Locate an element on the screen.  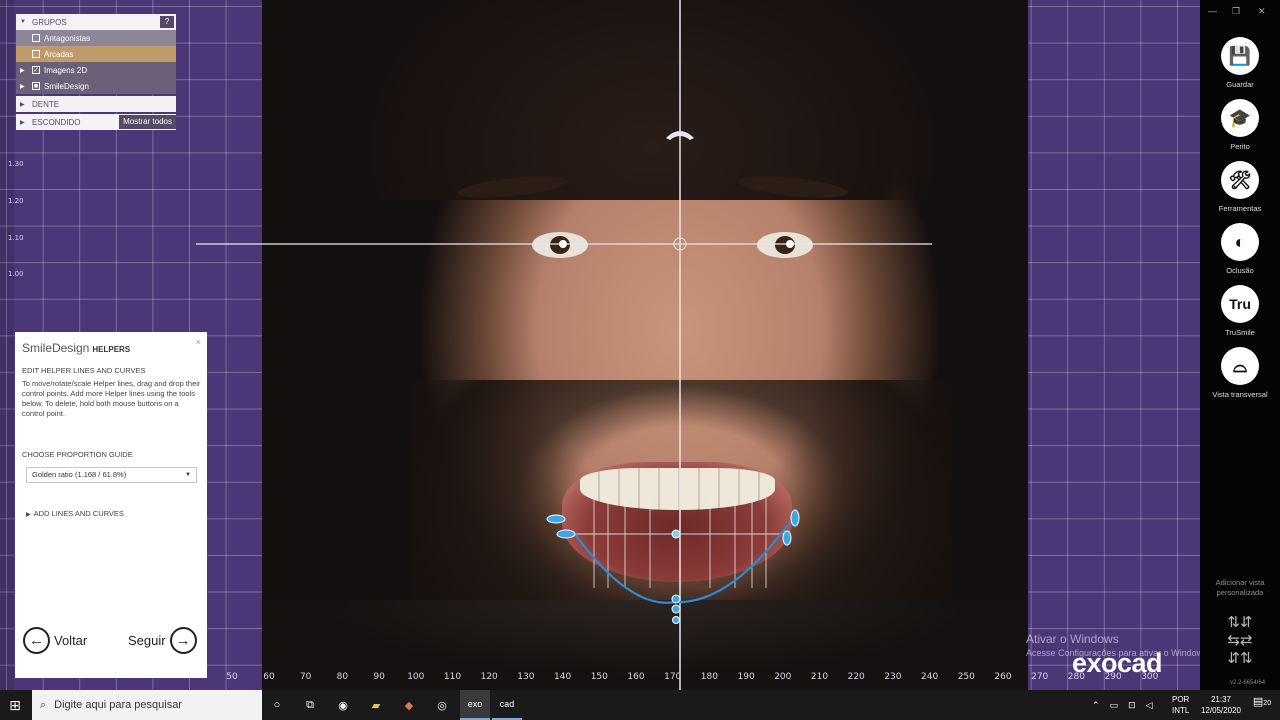
proportion-guide-label: CHOOSE PROPORTION GUIDE is located at coordinates (77, 454).